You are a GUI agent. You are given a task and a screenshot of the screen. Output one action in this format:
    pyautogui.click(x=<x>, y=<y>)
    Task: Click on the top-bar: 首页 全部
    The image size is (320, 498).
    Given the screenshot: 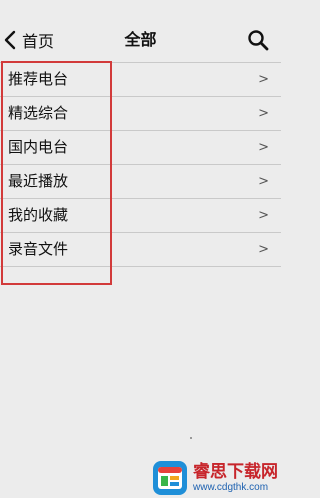 What is the action you would take?
    pyautogui.click(x=140, y=31)
    